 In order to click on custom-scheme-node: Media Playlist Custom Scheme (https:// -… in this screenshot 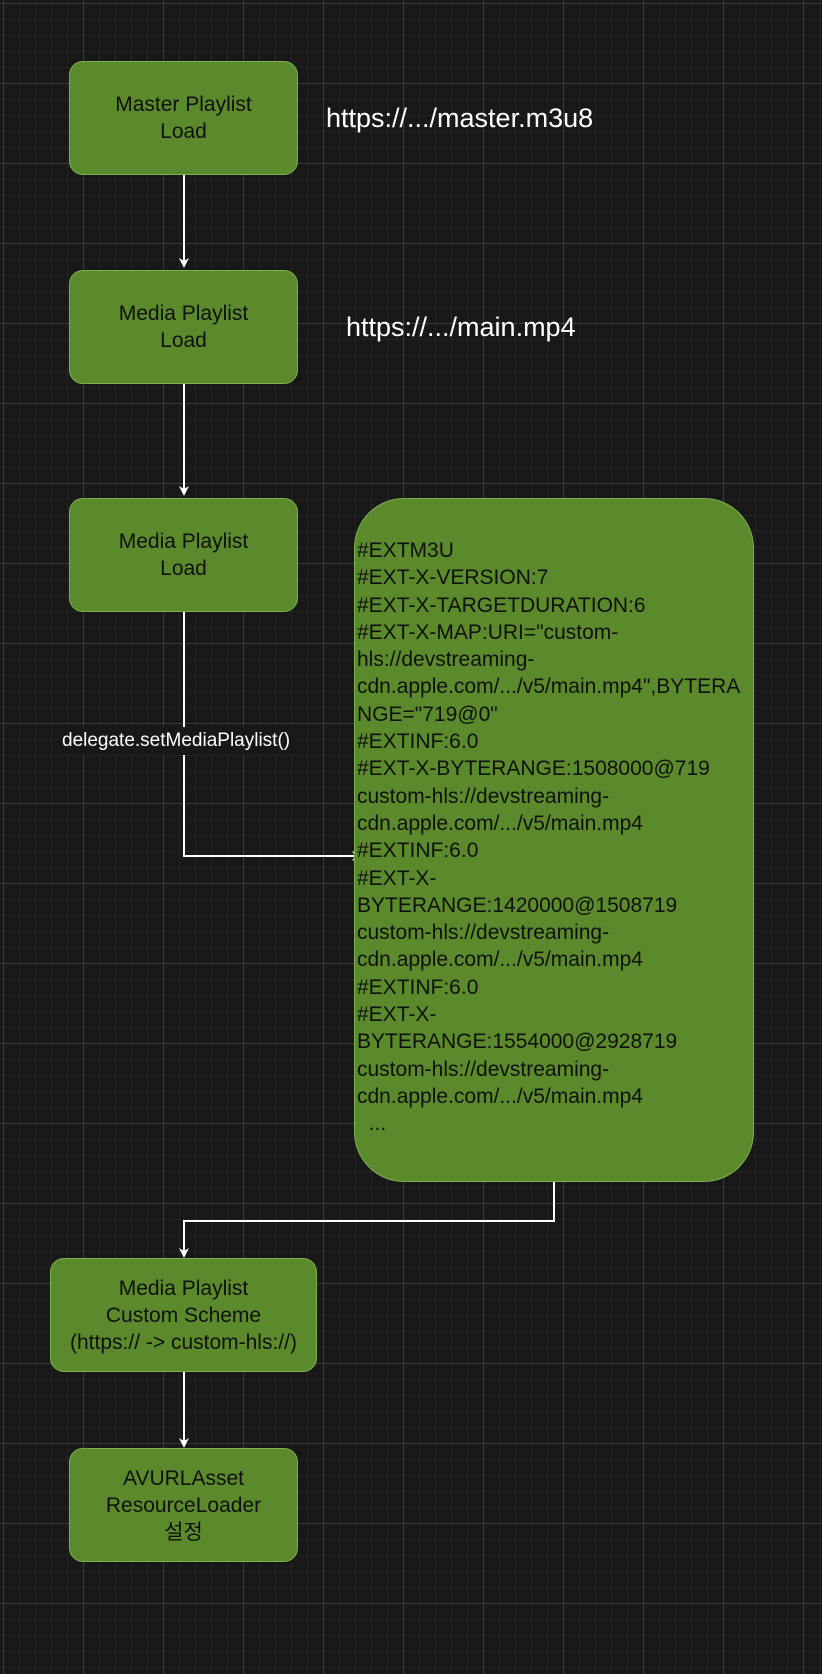, I will do `click(183, 1315)`.